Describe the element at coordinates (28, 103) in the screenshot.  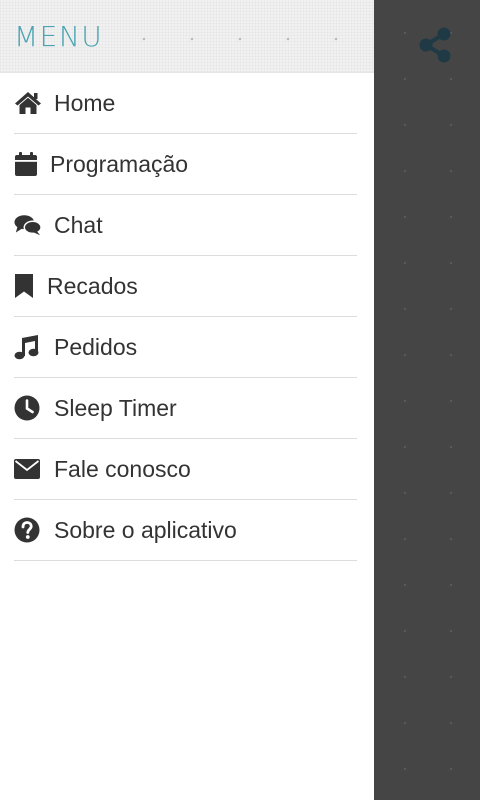
I see `home-icon` at that location.